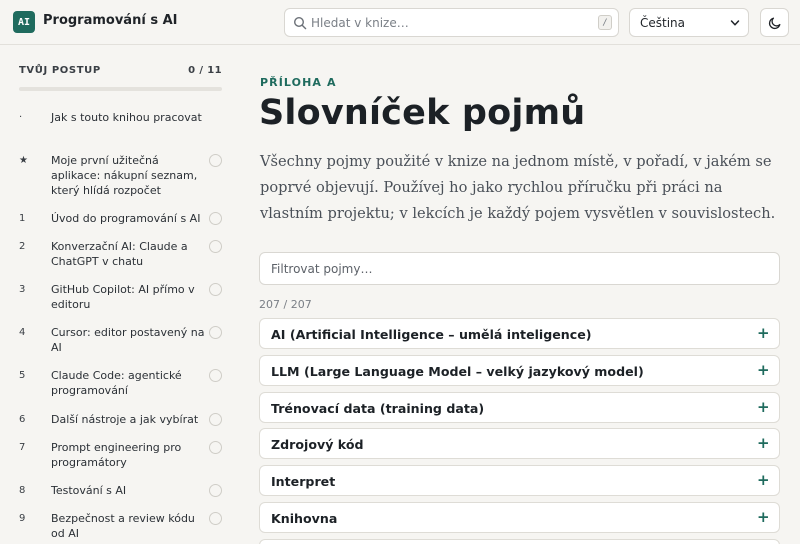  Describe the element at coordinates (22, 490) in the screenshot. I see `sidebar-item-number: 8` at that location.